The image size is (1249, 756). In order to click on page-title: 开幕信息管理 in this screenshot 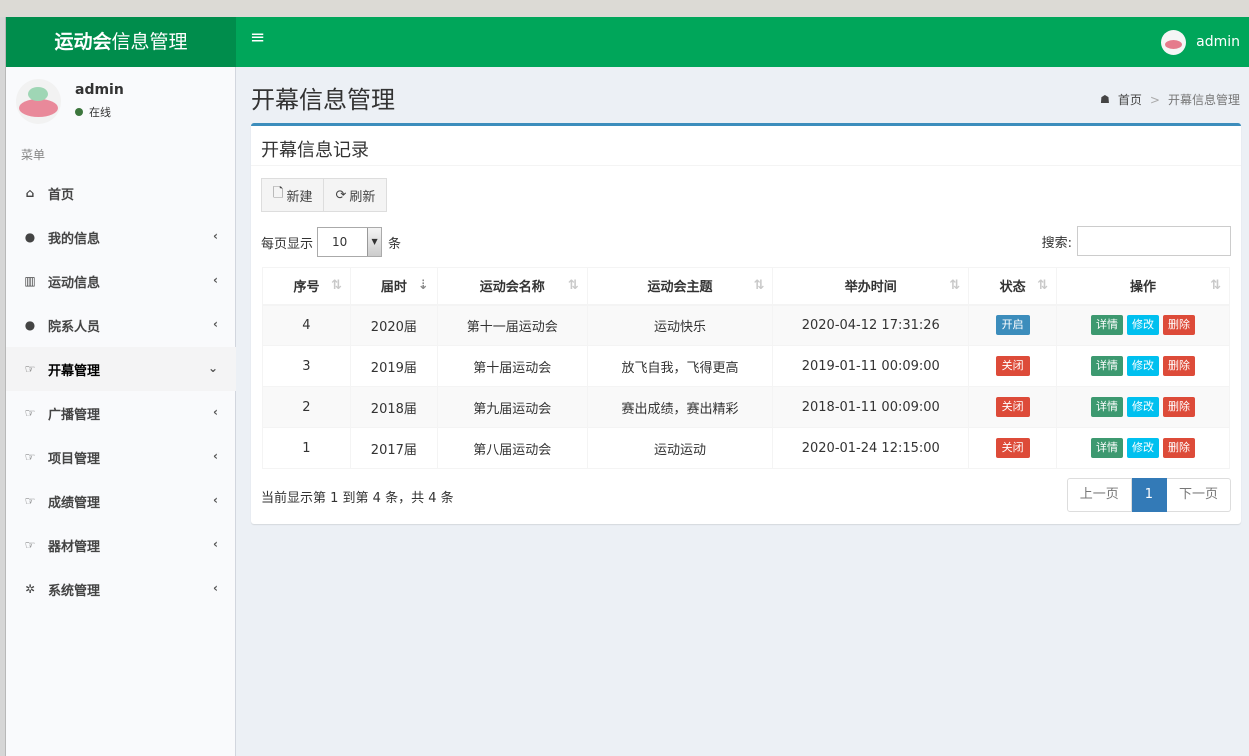, I will do `click(323, 100)`.